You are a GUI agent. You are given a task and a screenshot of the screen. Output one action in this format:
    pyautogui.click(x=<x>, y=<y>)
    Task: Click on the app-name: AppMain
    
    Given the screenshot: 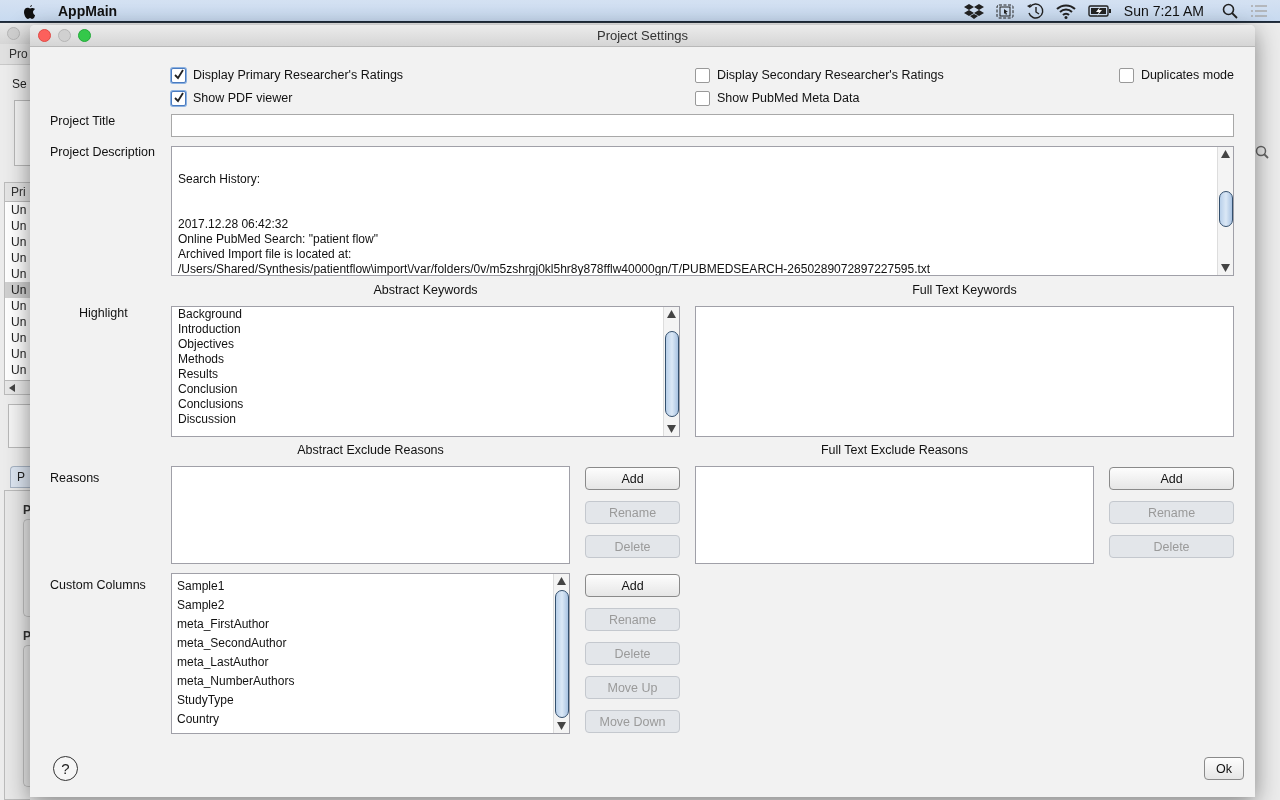 What is the action you would take?
    pyautogui.click(x=88, y=10)
    